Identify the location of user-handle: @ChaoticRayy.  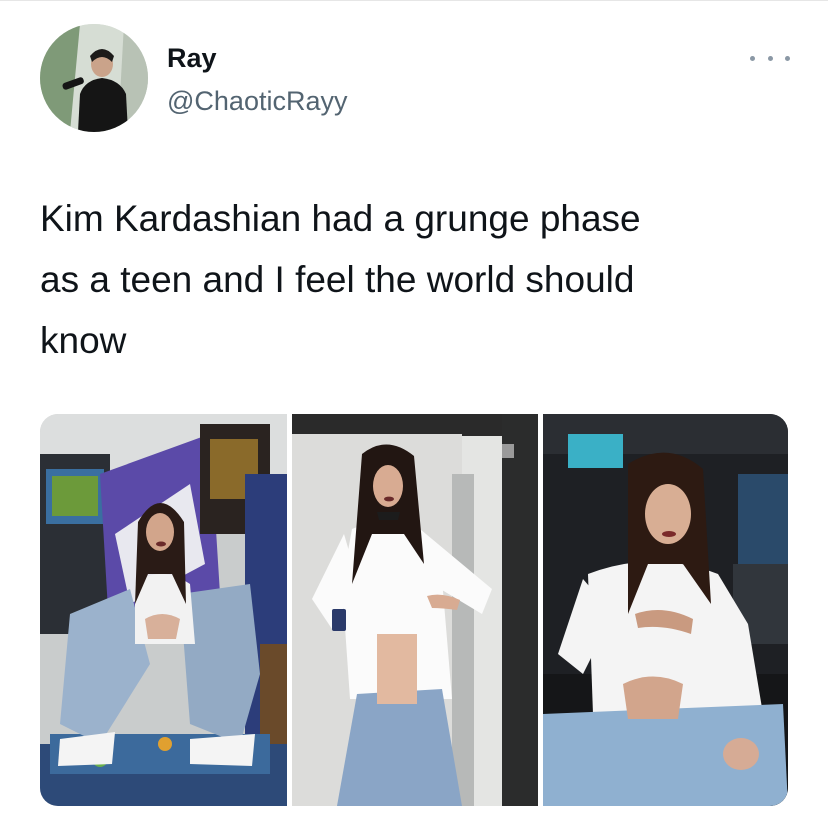
(257, 101).